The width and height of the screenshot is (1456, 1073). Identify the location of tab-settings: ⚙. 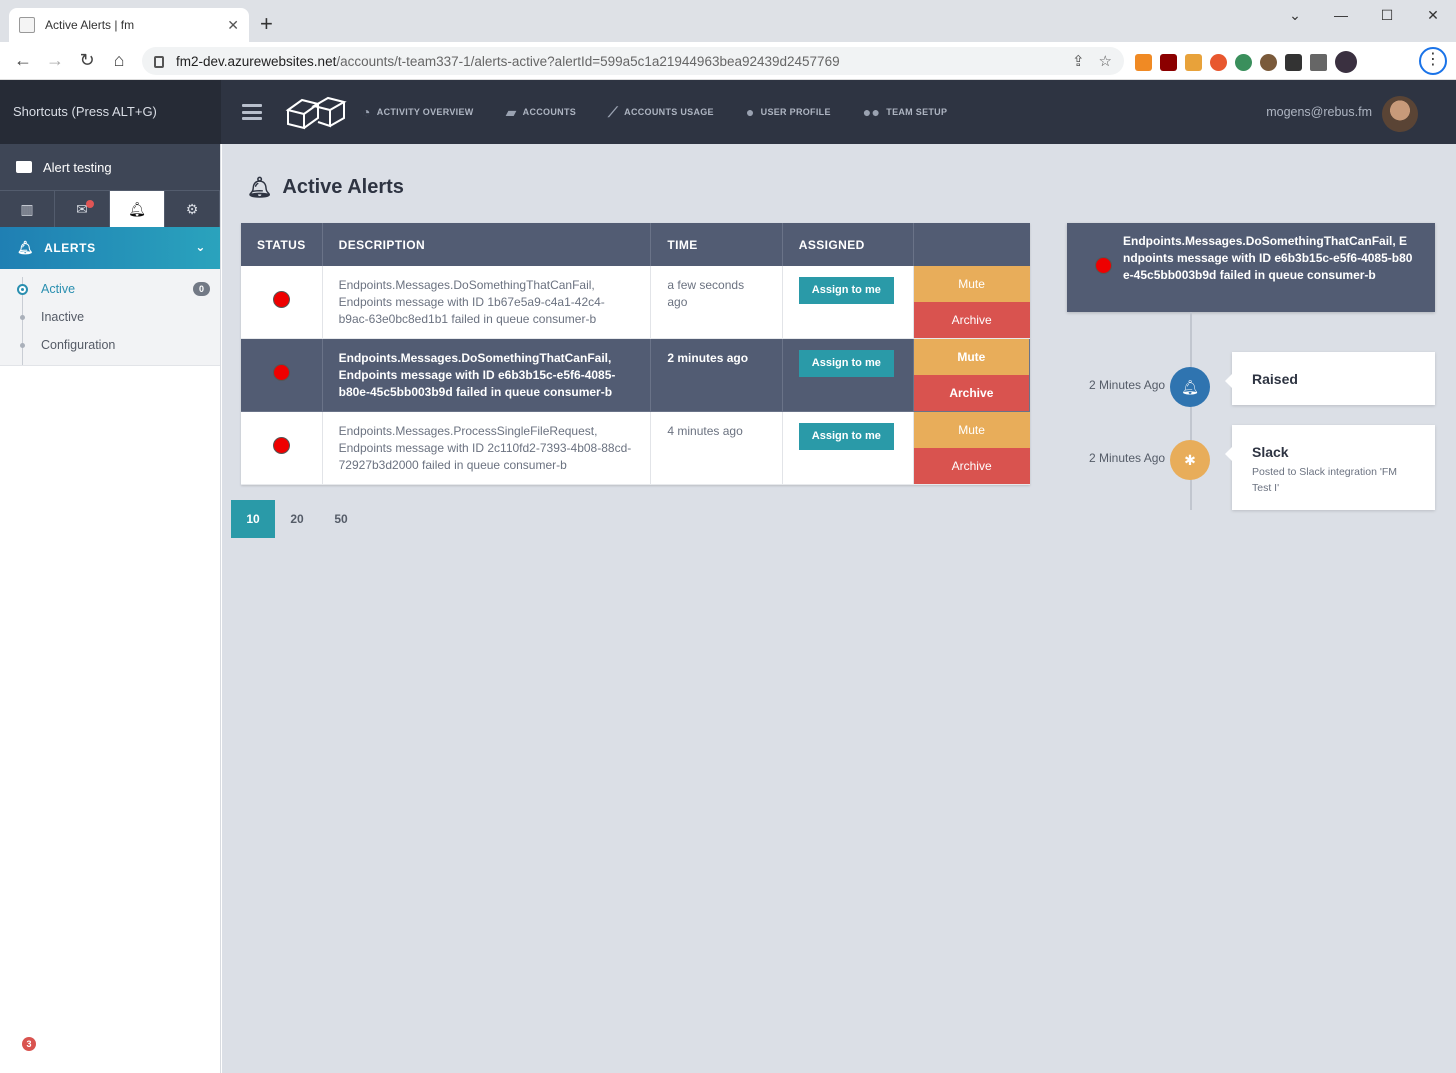
(192, 209).